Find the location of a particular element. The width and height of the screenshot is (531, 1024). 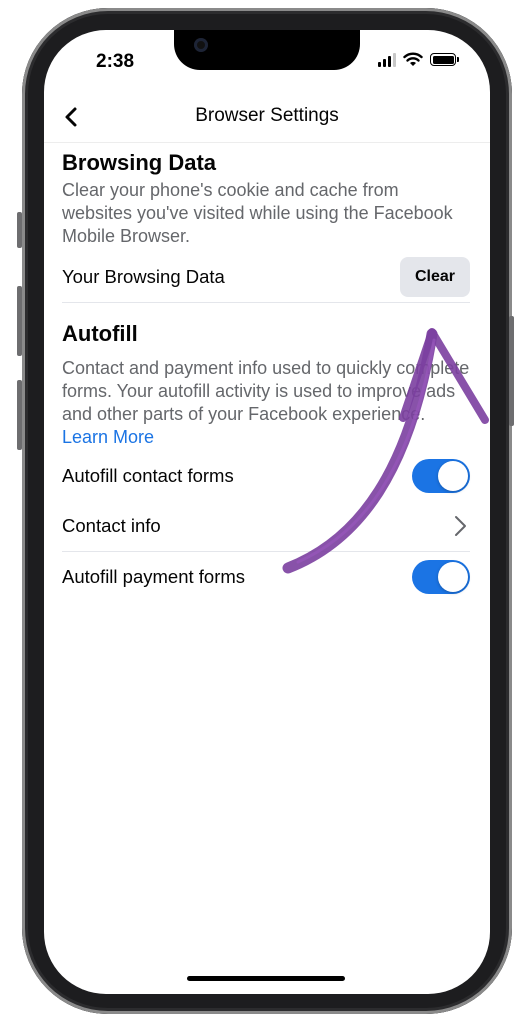

status-icons is located at coordinates (418, 59).